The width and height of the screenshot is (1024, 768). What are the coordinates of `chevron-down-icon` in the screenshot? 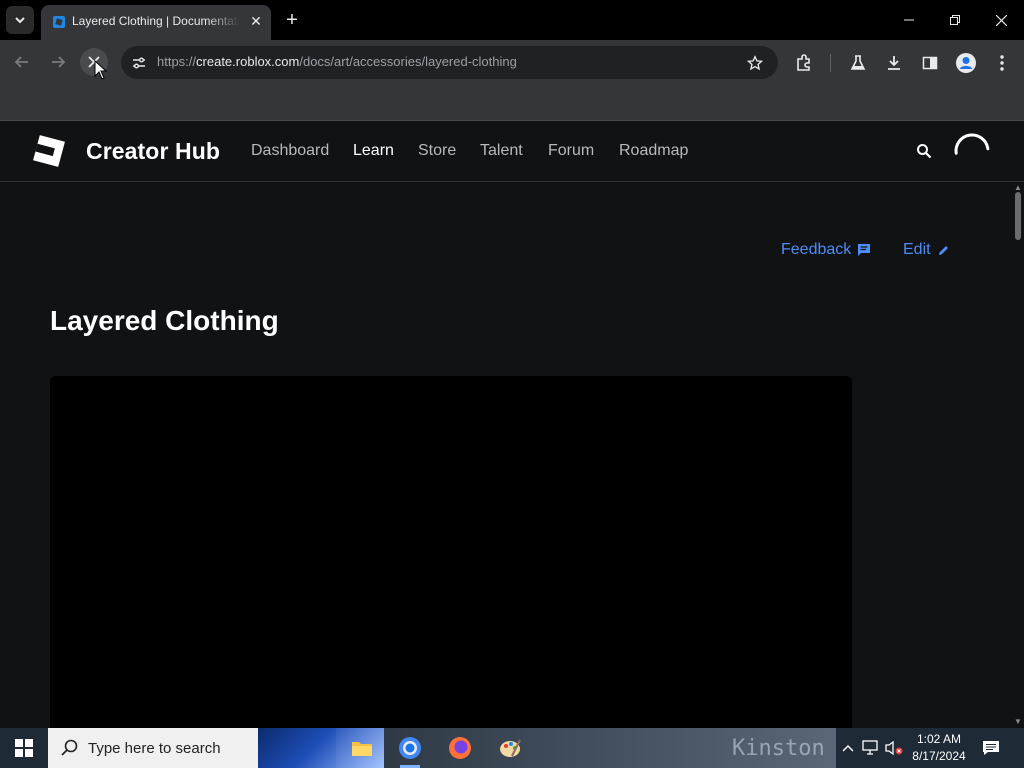 It's located at (20, 20).